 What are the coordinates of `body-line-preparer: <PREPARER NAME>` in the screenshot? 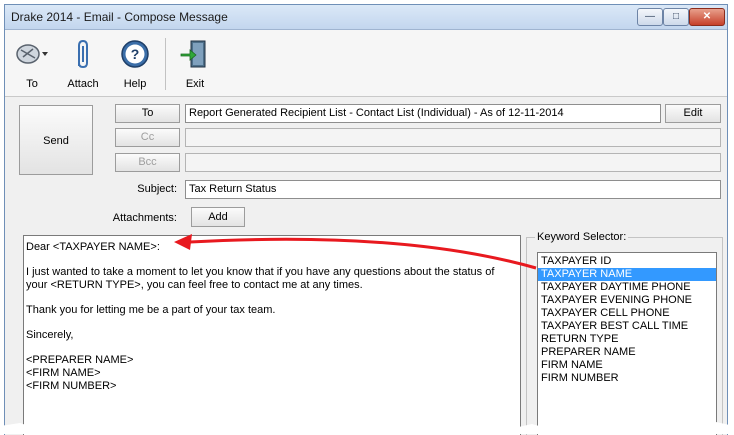 It's located at (80, 360).